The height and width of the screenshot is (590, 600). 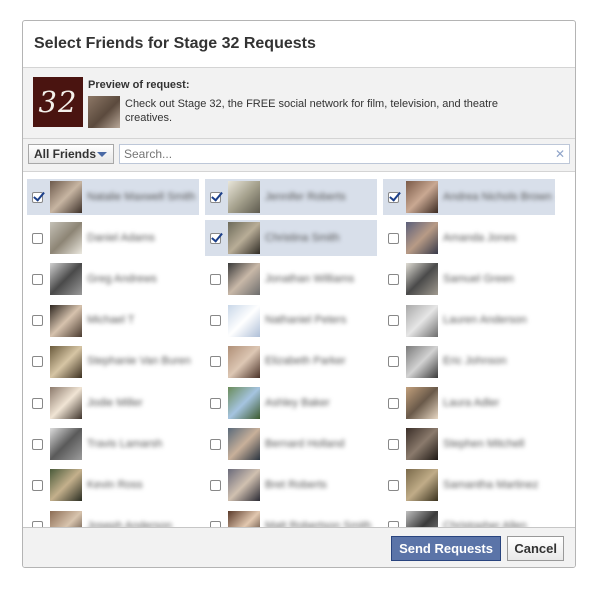 I want to click on friend-item: Elizabeth Parker, so click(x=291, y=362).